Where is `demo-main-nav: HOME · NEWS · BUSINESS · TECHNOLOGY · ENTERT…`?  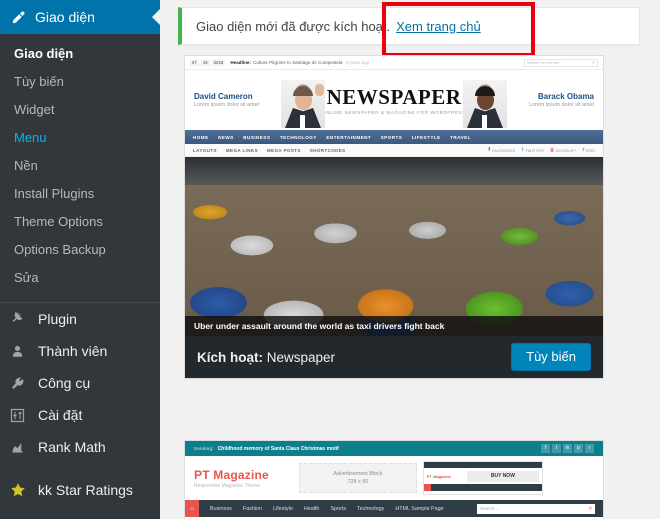 demo-main-nav: HOME · NEWS · BUSINESS · TECHNOLOGY · ENTERT… is located at coordinates (394, 137).